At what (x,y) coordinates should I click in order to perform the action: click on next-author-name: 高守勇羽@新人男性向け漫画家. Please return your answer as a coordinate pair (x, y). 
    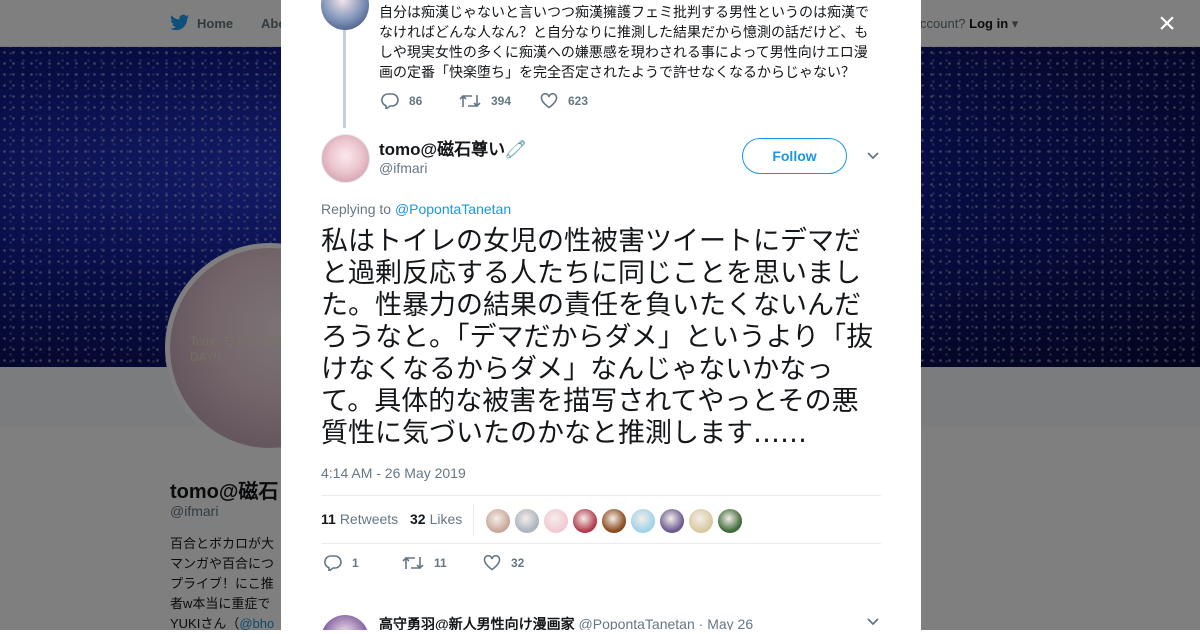
    Looking at the image, I should click on (477, 623).